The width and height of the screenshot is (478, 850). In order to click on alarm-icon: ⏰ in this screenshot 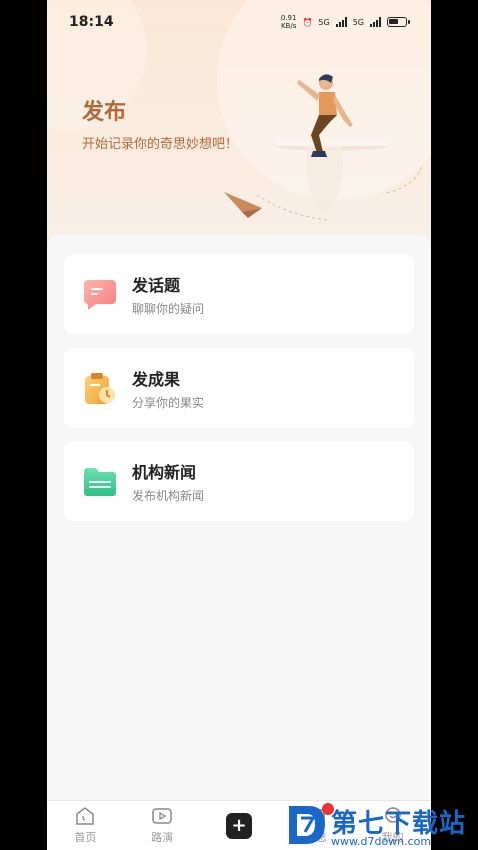, I will do `click(307, 22)`.